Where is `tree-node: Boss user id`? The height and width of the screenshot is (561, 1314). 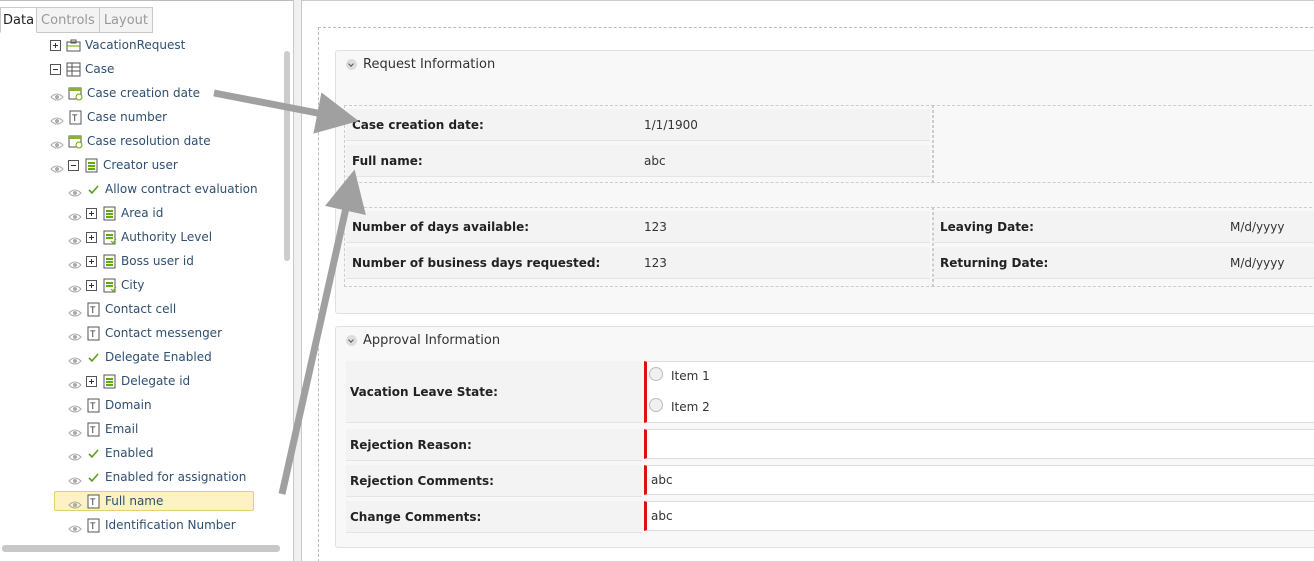 tree-node: Boss user id is located at coordinates (131, 261).